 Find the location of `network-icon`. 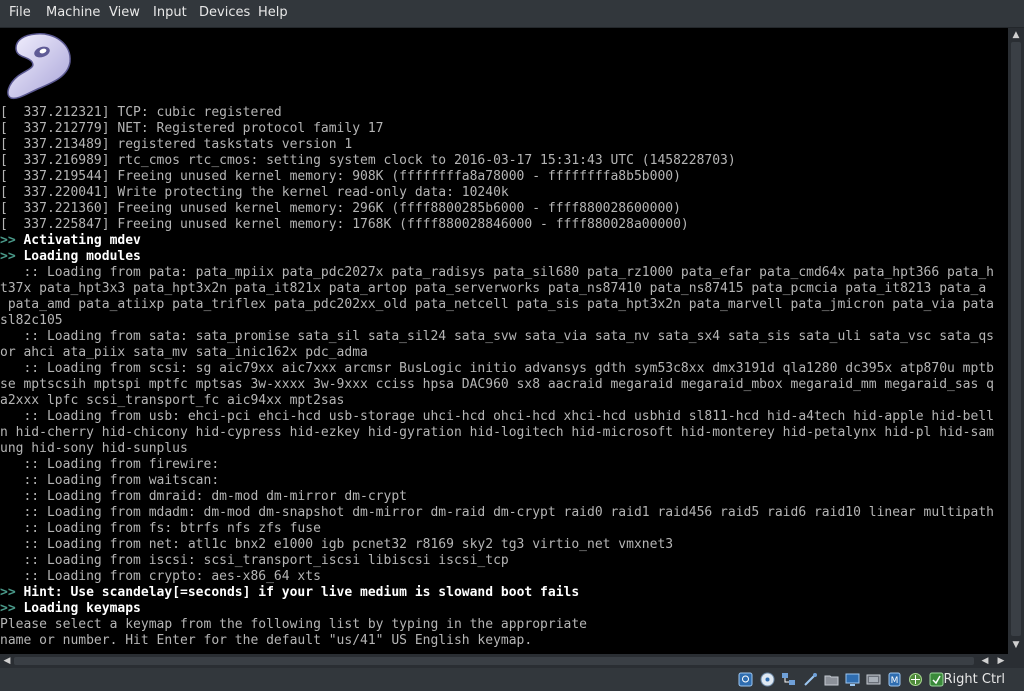

network-icon is located at coordinates (788, 679).